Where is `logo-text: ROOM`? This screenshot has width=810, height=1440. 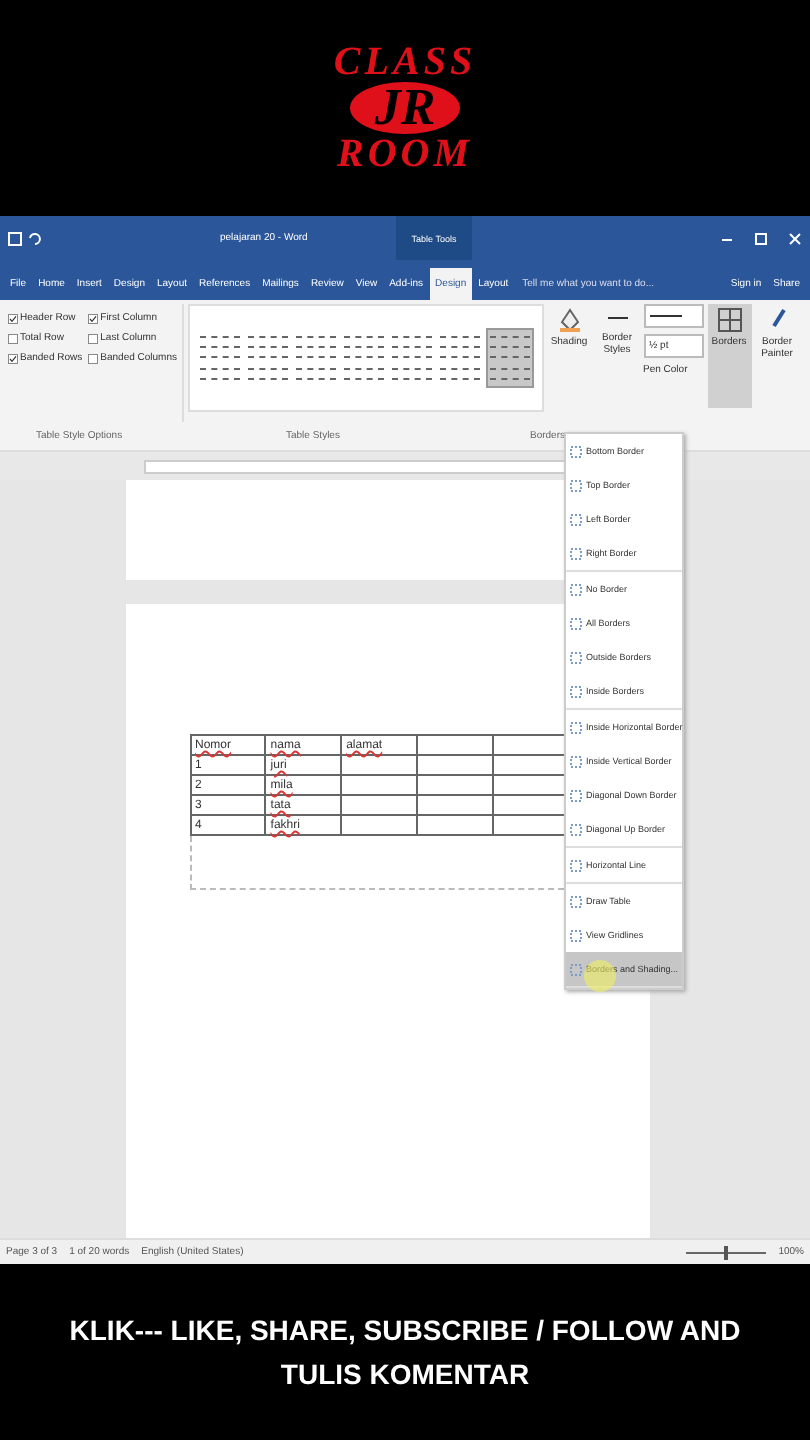
logo-text: ROOM is located at coordinates (404, 154).